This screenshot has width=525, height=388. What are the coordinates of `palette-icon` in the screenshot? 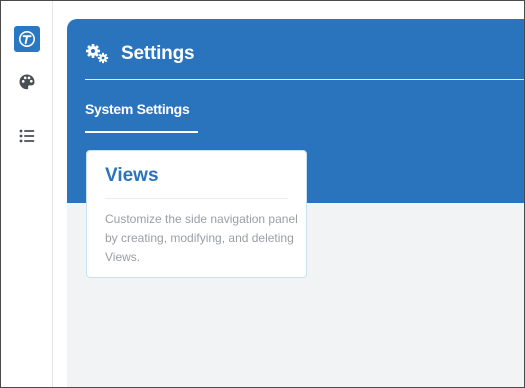 It's located at (27, 82).